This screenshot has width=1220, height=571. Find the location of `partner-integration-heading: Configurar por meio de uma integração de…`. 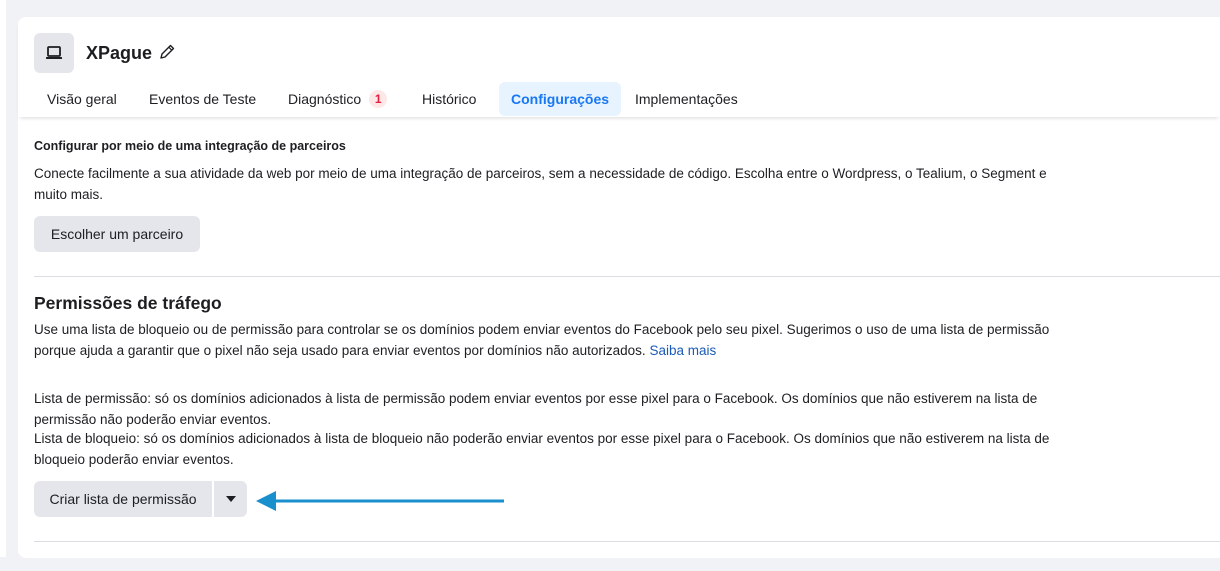

partner-integration-heading: Configurar por meio de uma integração de… is located at coordinates (190, 146).